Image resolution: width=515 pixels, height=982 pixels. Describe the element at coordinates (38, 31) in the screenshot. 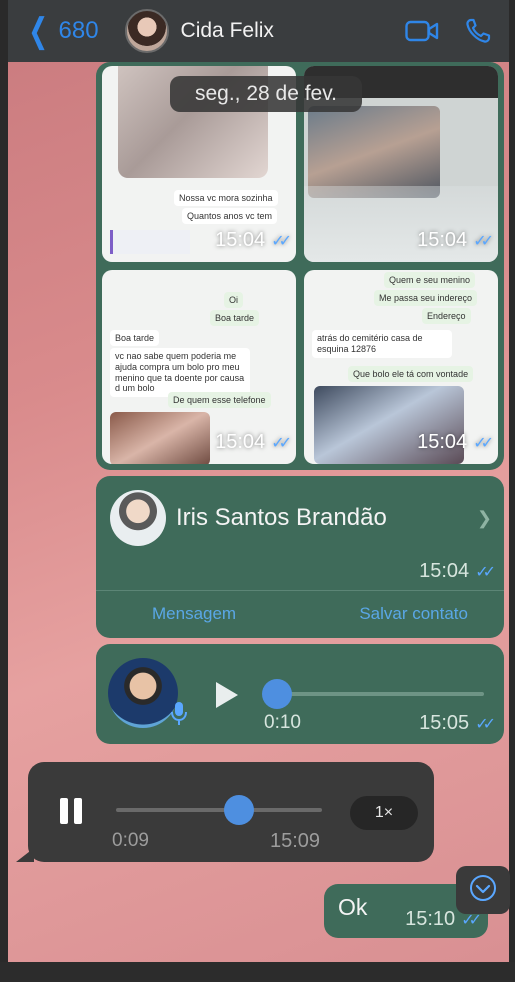

I see `chevron-left-icon: ❮` at that location.